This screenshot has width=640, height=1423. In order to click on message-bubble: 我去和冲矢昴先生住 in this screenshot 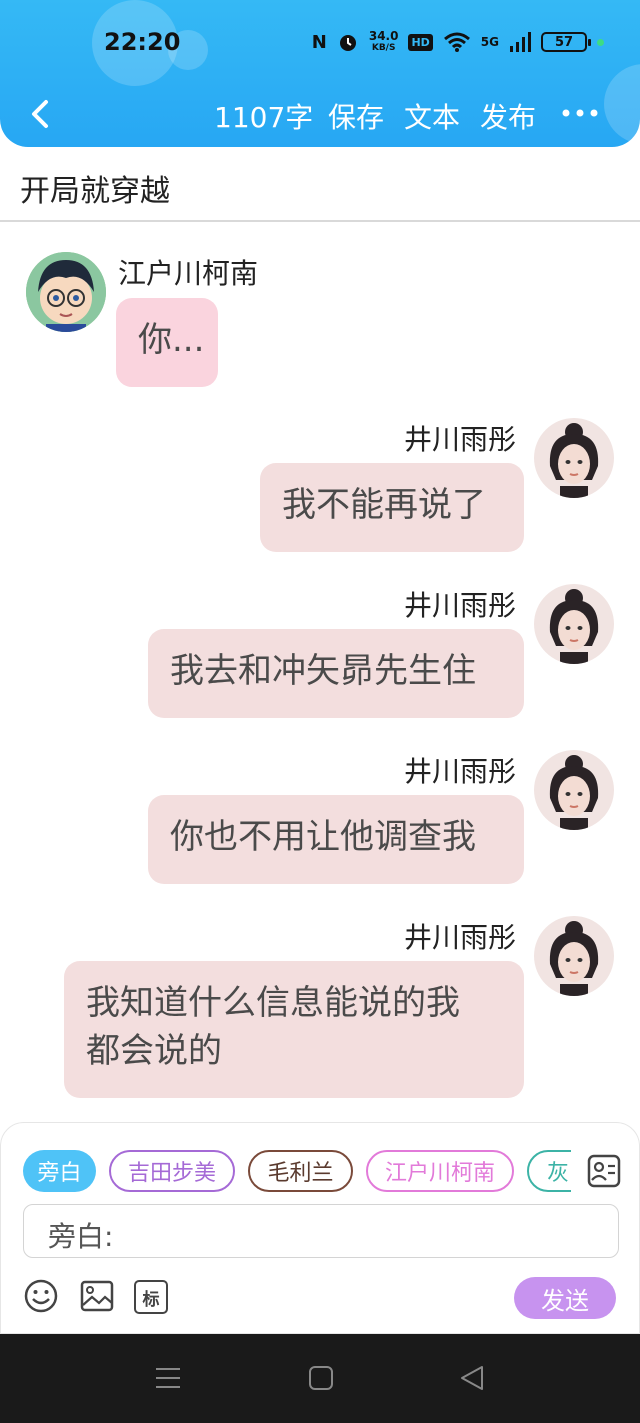, I will do `click(336, 673)`.